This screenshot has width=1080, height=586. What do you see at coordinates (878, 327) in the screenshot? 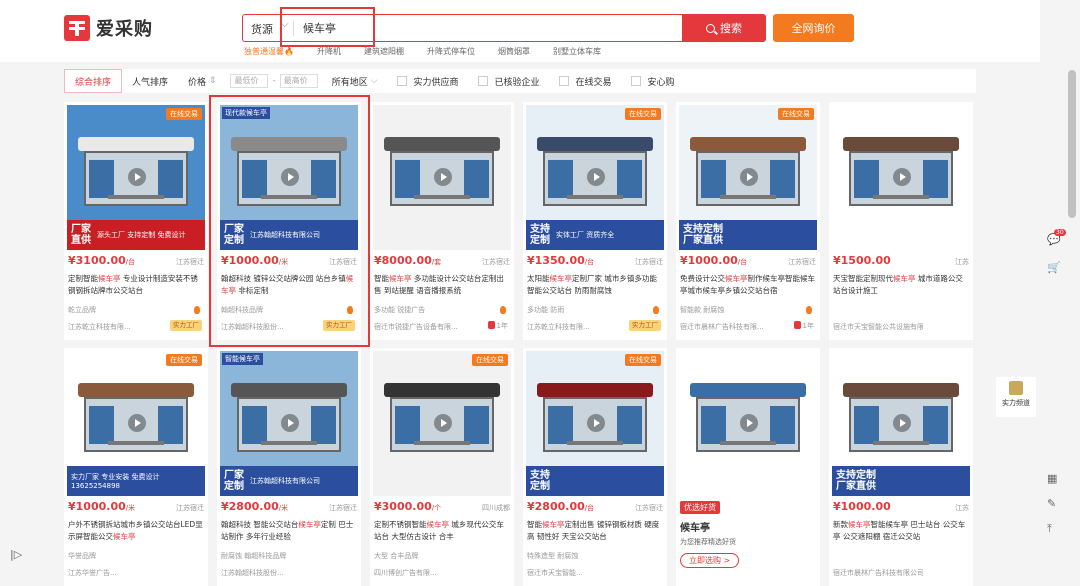
I see `company-name: 宿迁市天宝智能公共设施有限公司` at bounding box center [878, 327].